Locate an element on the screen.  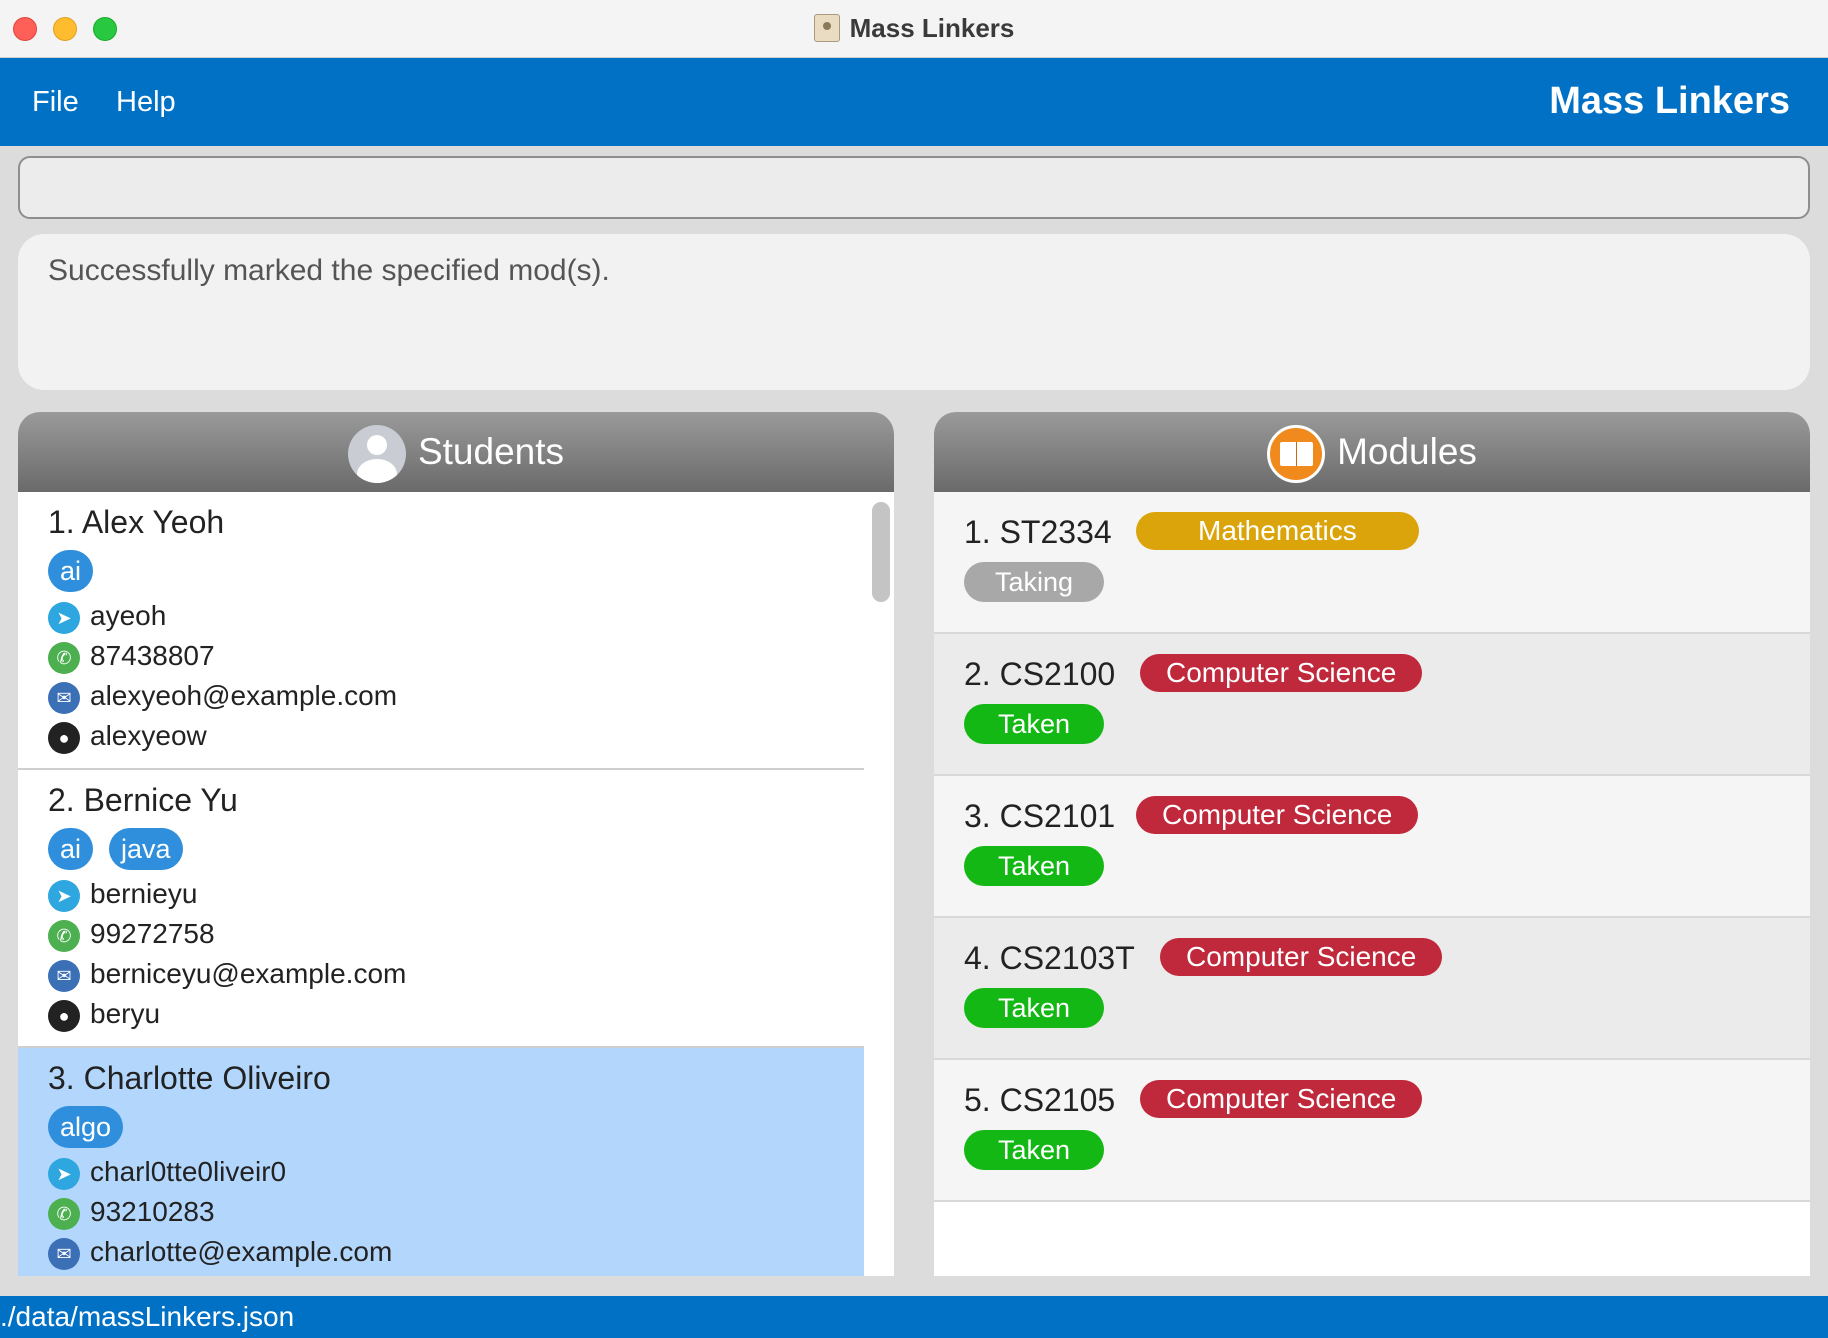
github-row: ● alexyeow is located at coordinates (127, 736).